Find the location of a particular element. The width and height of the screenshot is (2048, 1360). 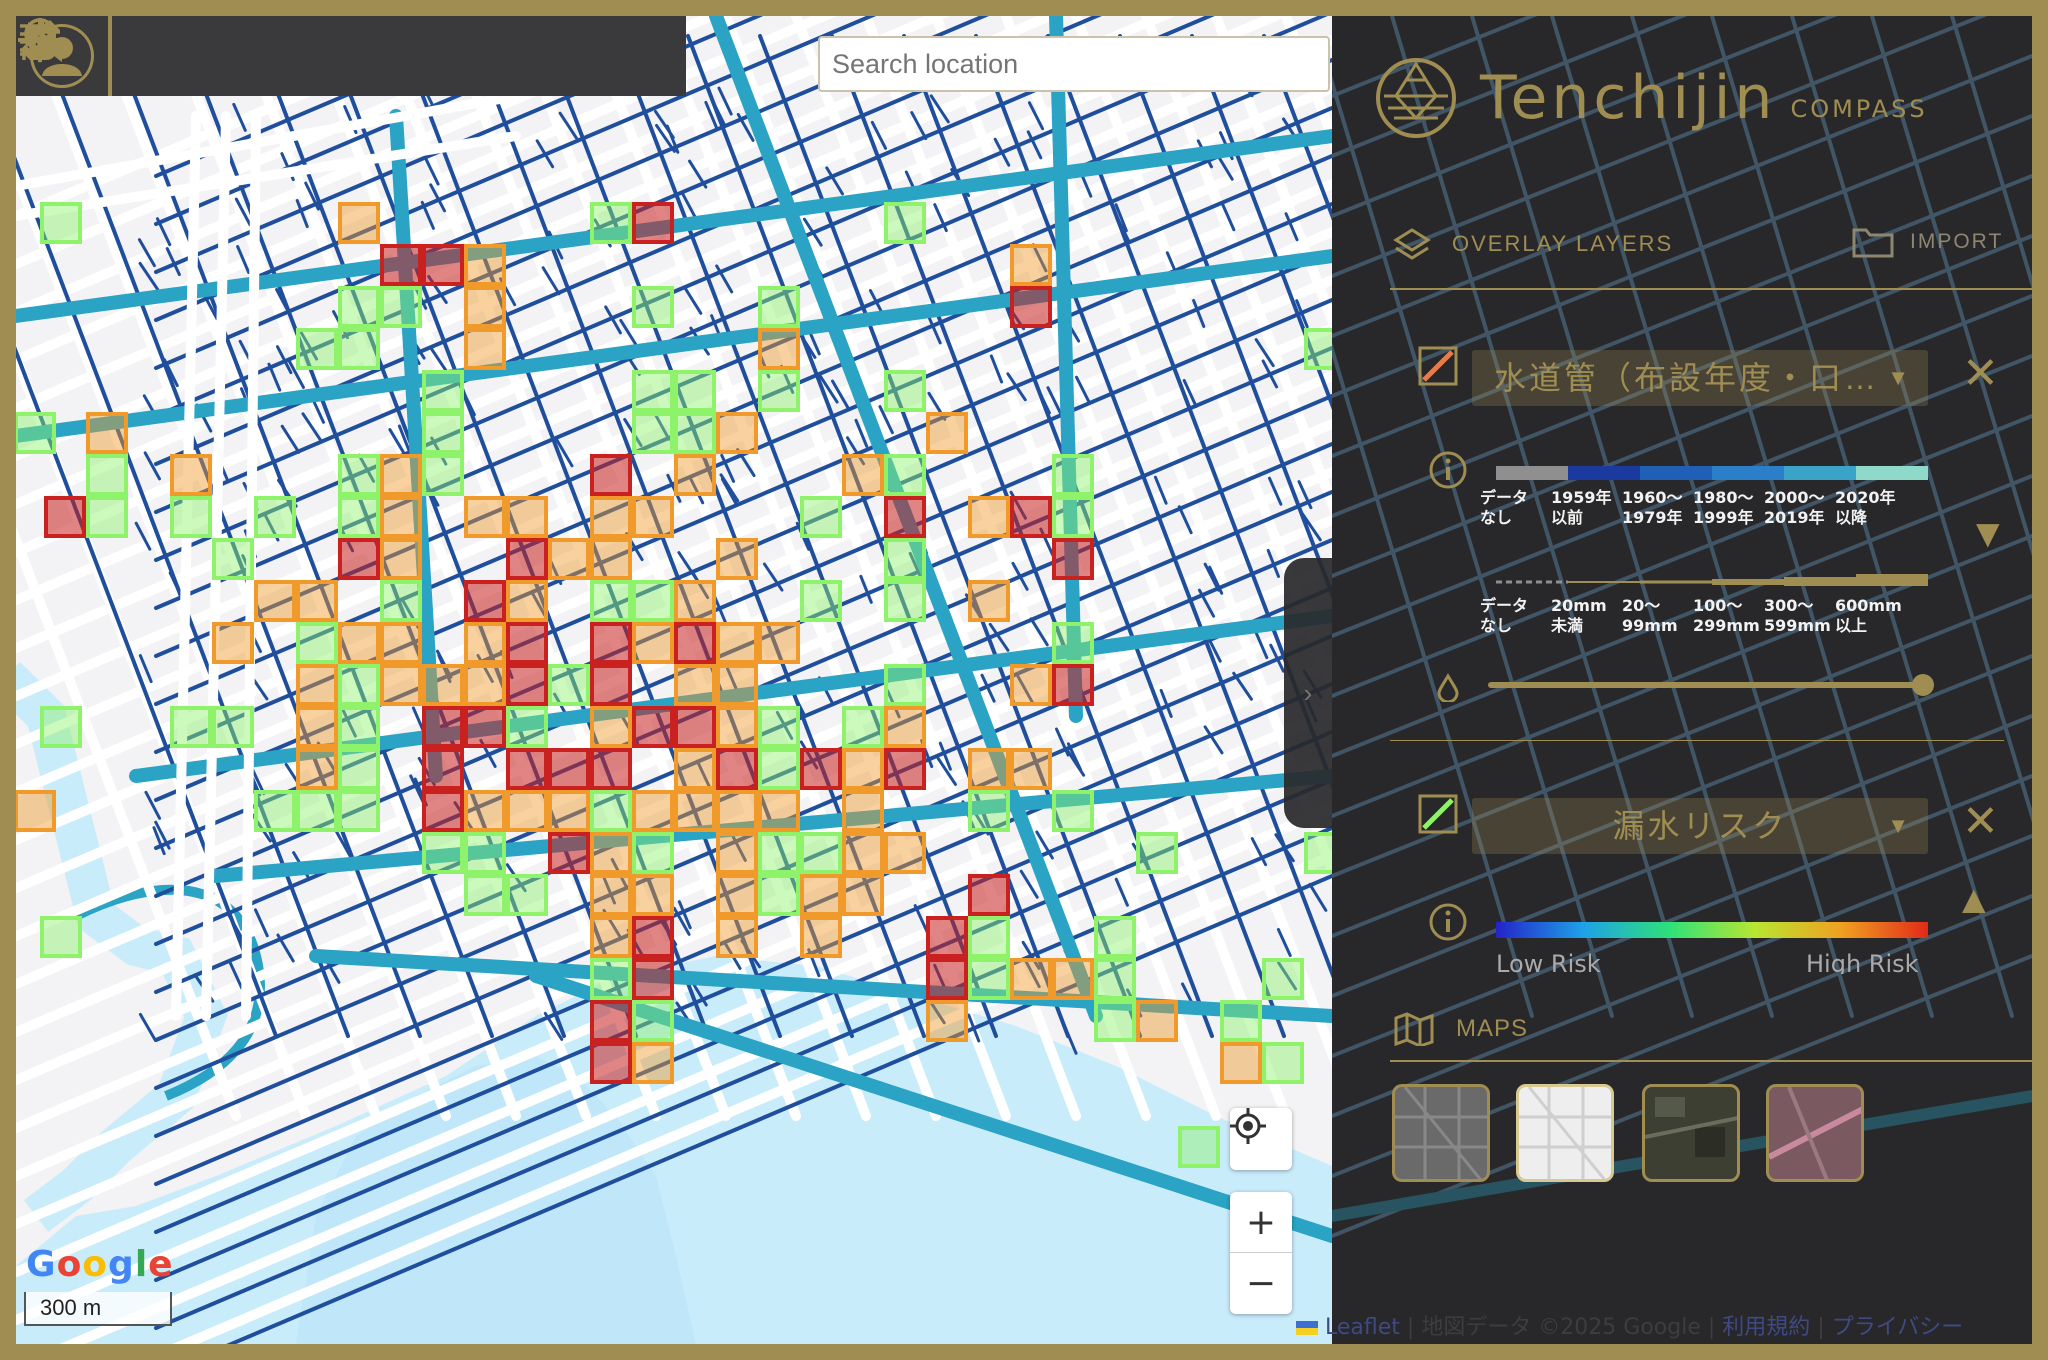

pan-tool-button is located at coordinates (107, 53).